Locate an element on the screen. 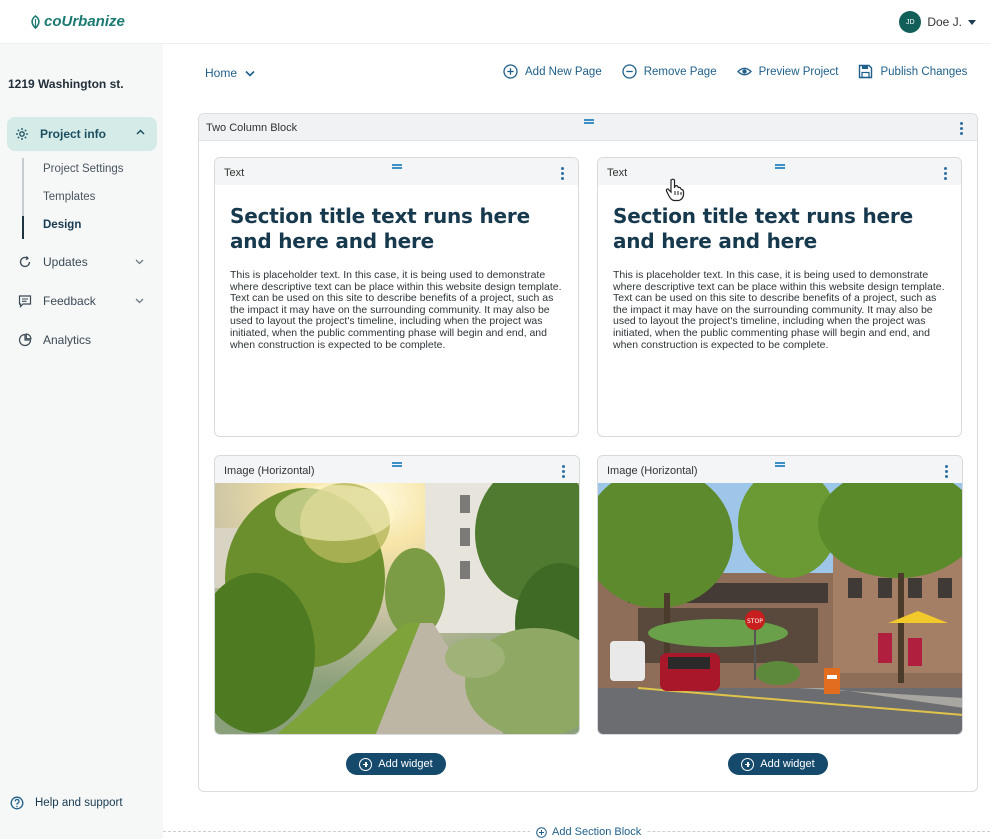  project-name: 1219 Washington st. is located at coordinates (66, 84).